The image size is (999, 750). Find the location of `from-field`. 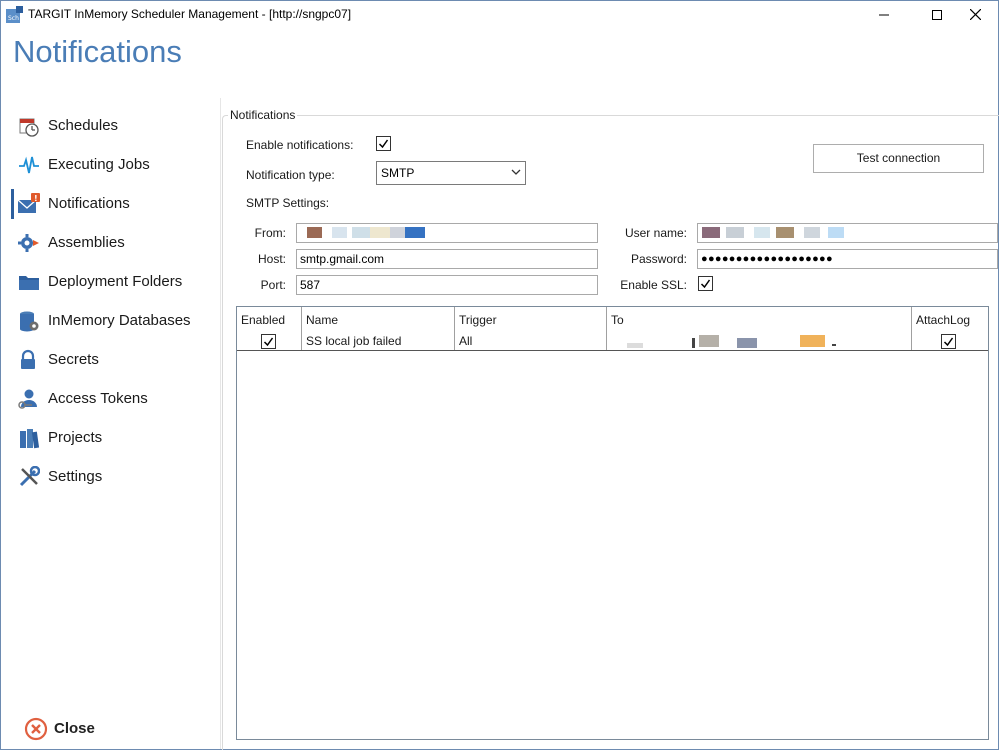

from-field is located at coordinates (447, 233).